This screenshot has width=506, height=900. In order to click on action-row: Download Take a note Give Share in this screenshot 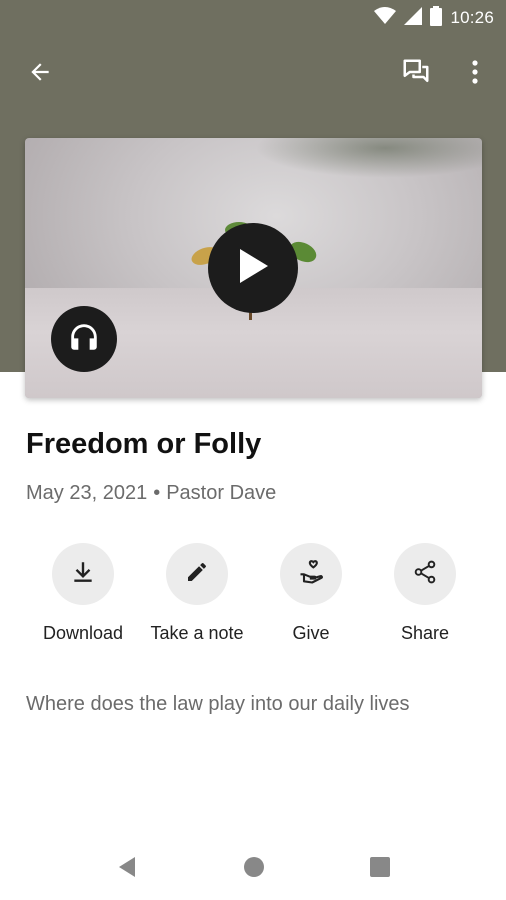, I will do `click(253, 598)`.